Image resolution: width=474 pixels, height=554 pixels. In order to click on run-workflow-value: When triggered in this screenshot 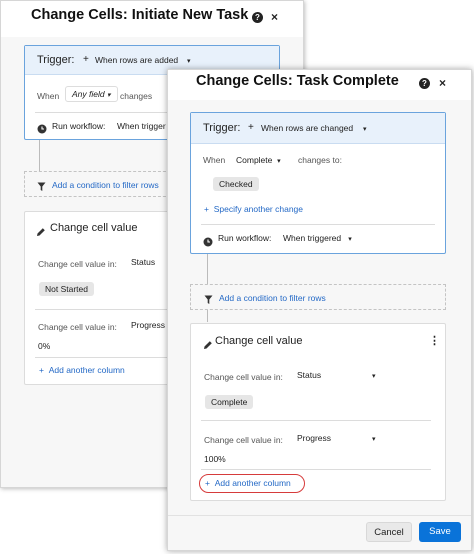, I will do `click(312, 238)`.